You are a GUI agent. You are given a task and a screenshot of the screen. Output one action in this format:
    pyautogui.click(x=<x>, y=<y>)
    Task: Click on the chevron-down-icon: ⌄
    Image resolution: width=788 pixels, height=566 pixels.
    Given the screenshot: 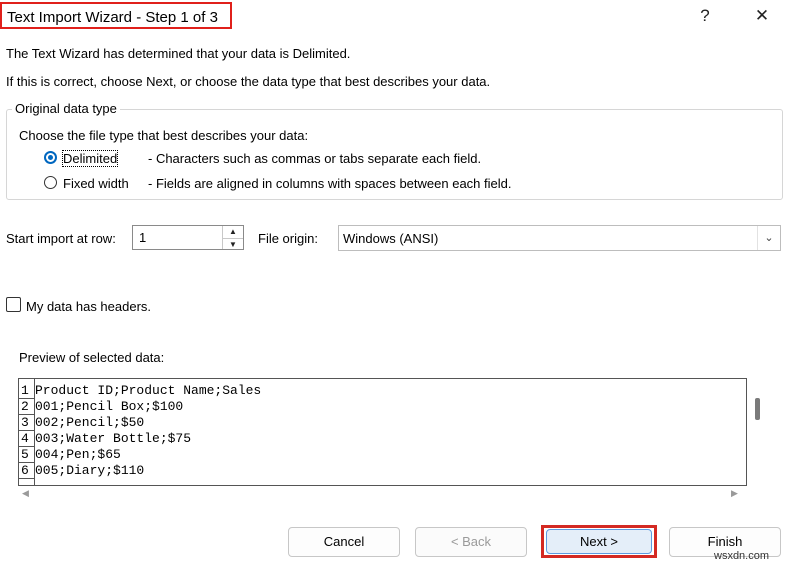 What is the action you would take?
    pyautogui.click(x=768, y=238)
    